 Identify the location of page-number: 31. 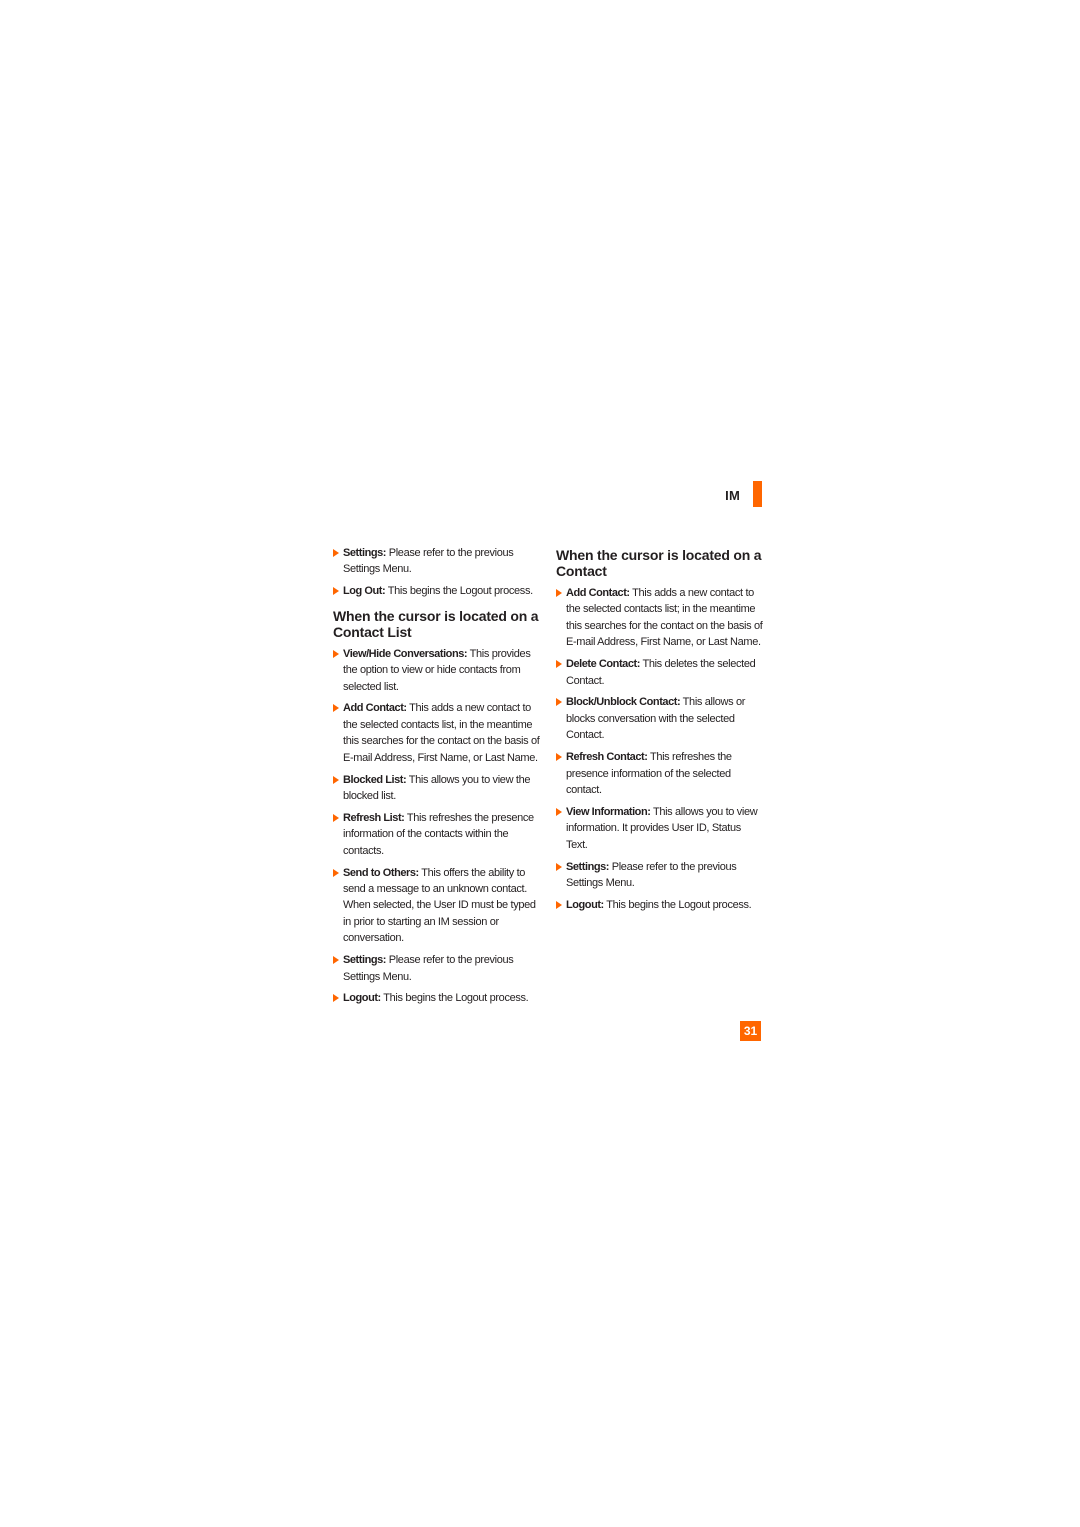
(750, 1031).